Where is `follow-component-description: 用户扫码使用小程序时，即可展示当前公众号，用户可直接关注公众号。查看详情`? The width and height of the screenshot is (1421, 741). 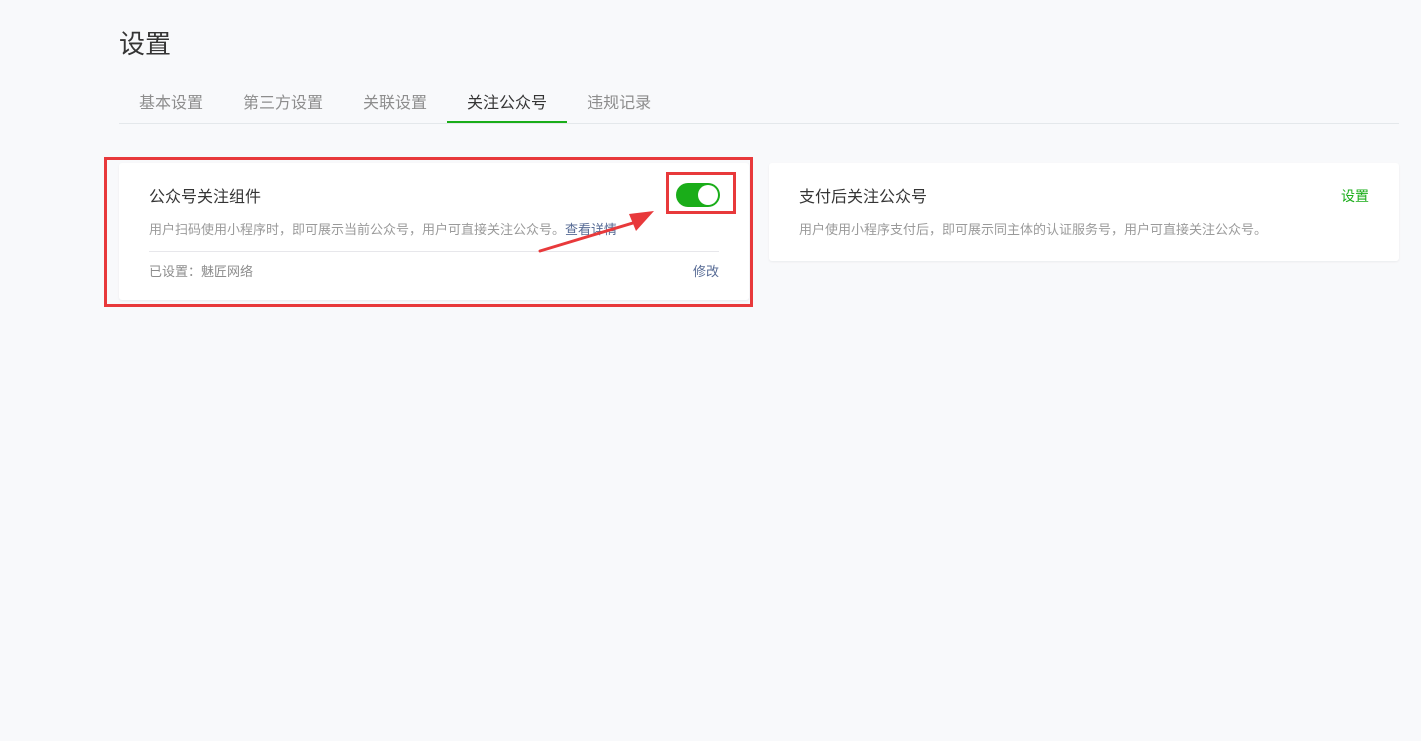 follow-component-description: 用户扫码使用小程序时，即可展示当前公众号，用户可直接关注公众号。查看详情 is located at coordinates (383, 231).